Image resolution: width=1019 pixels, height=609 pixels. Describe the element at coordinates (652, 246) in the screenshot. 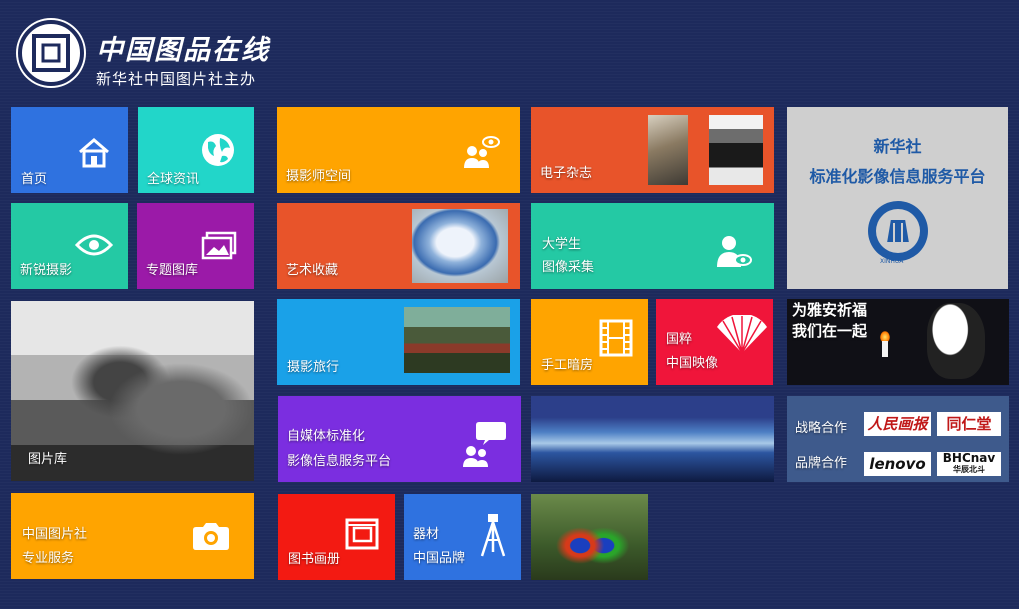

I see `tile-student: 大学生 图像采集` at that location.